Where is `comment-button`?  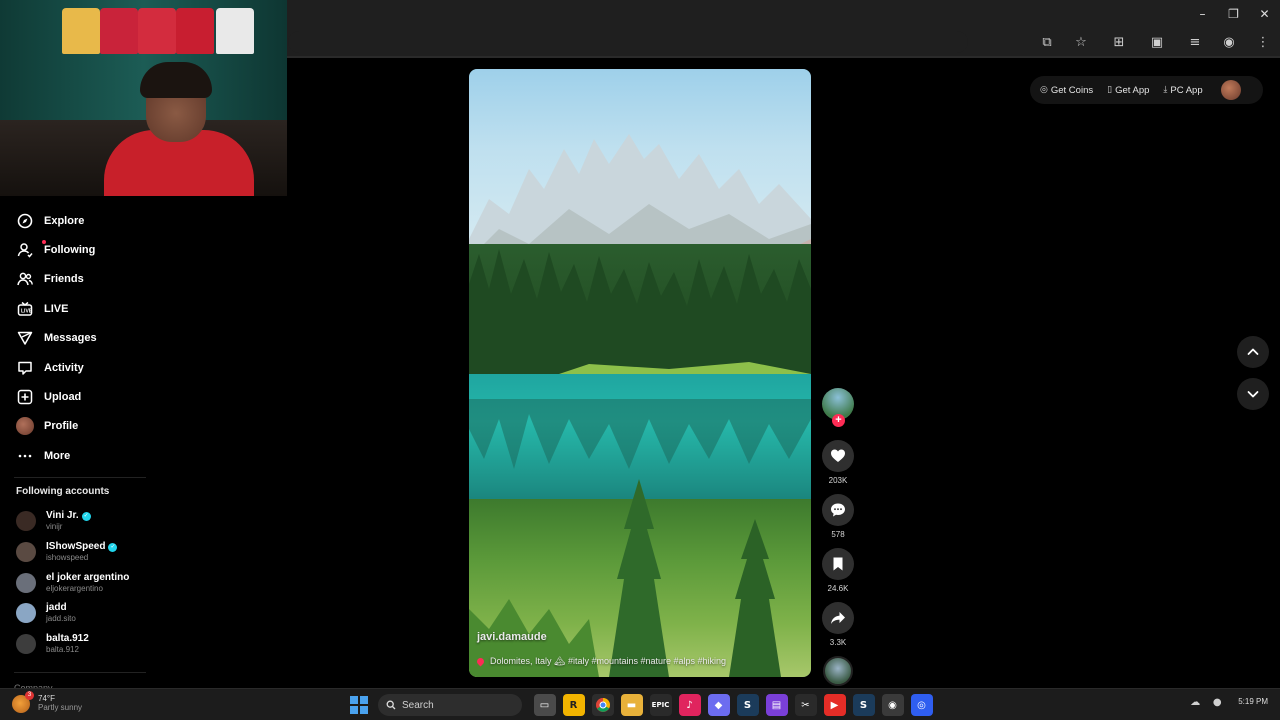 comment-button is located at coordinates (838, 510).